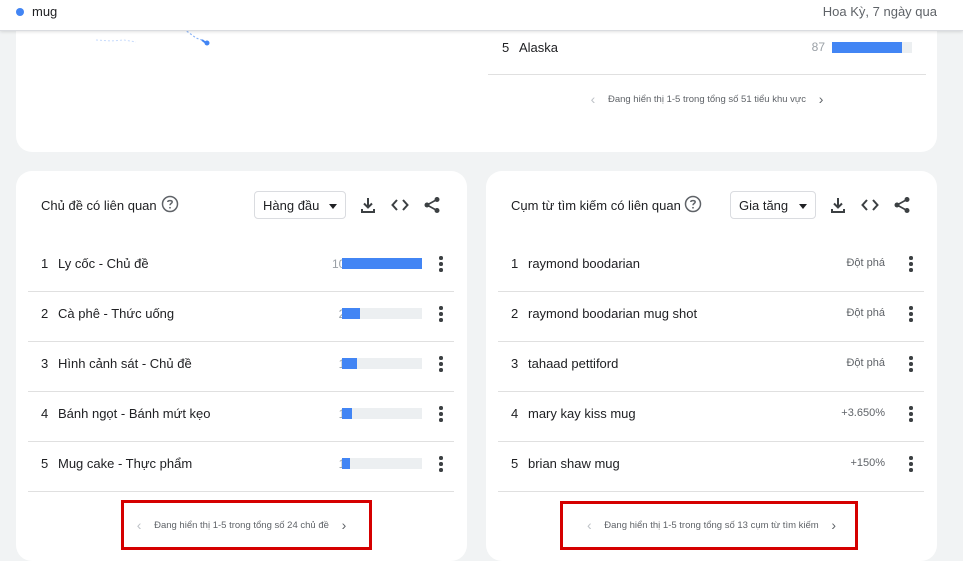 This screenshot has width=963, height=561. Describe the element at coordinates (711, 466) in the screenshot. I see `query-row: 5 brian shaw mug +150%` at that location.